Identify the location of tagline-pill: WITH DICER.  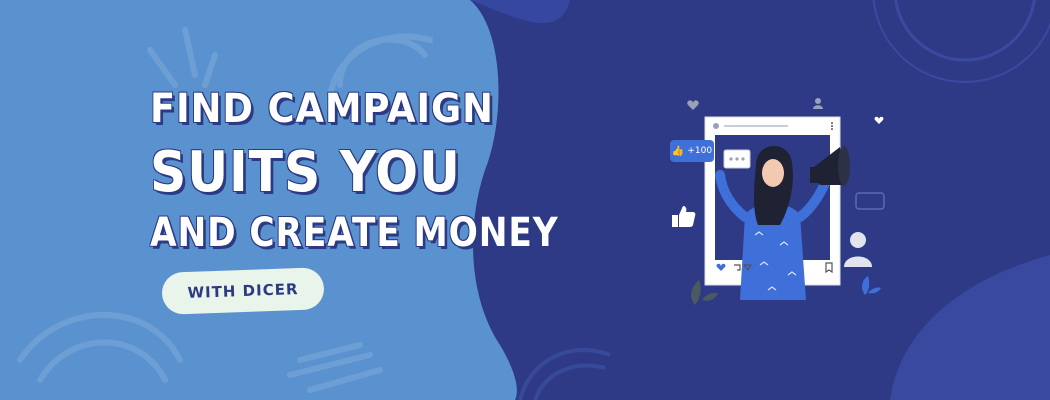
(243, 291).